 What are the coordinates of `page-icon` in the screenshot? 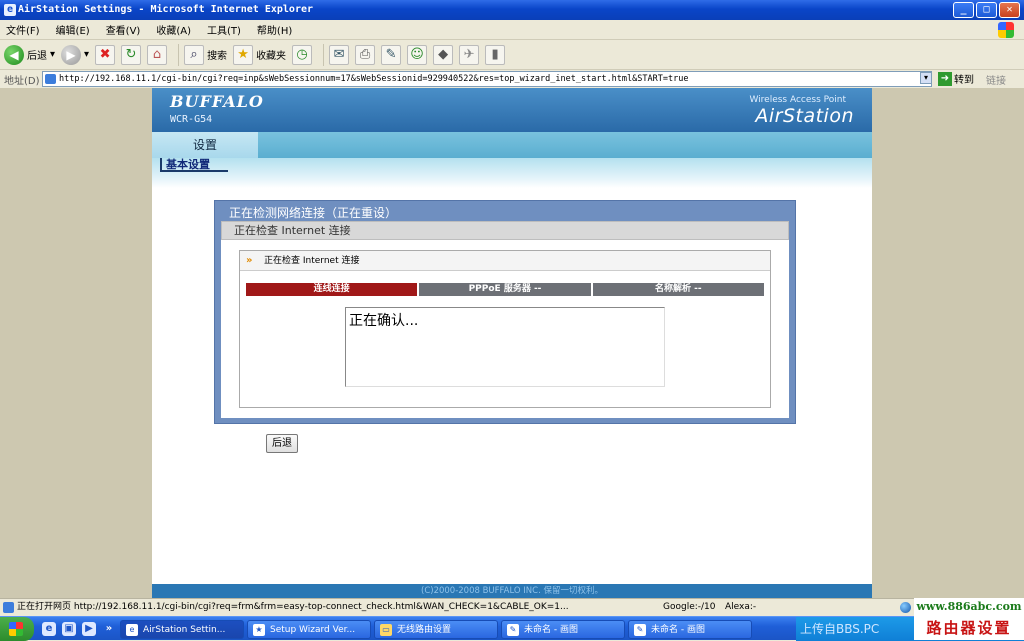 It's located at (50, 79).